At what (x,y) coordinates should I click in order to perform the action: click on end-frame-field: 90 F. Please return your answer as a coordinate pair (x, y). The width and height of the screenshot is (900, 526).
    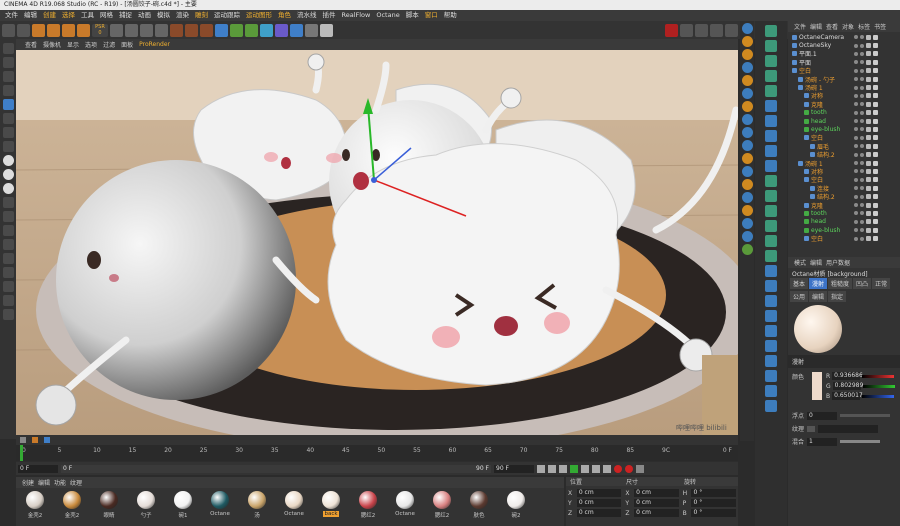
    Looking at the image, I should click on (514, 468).